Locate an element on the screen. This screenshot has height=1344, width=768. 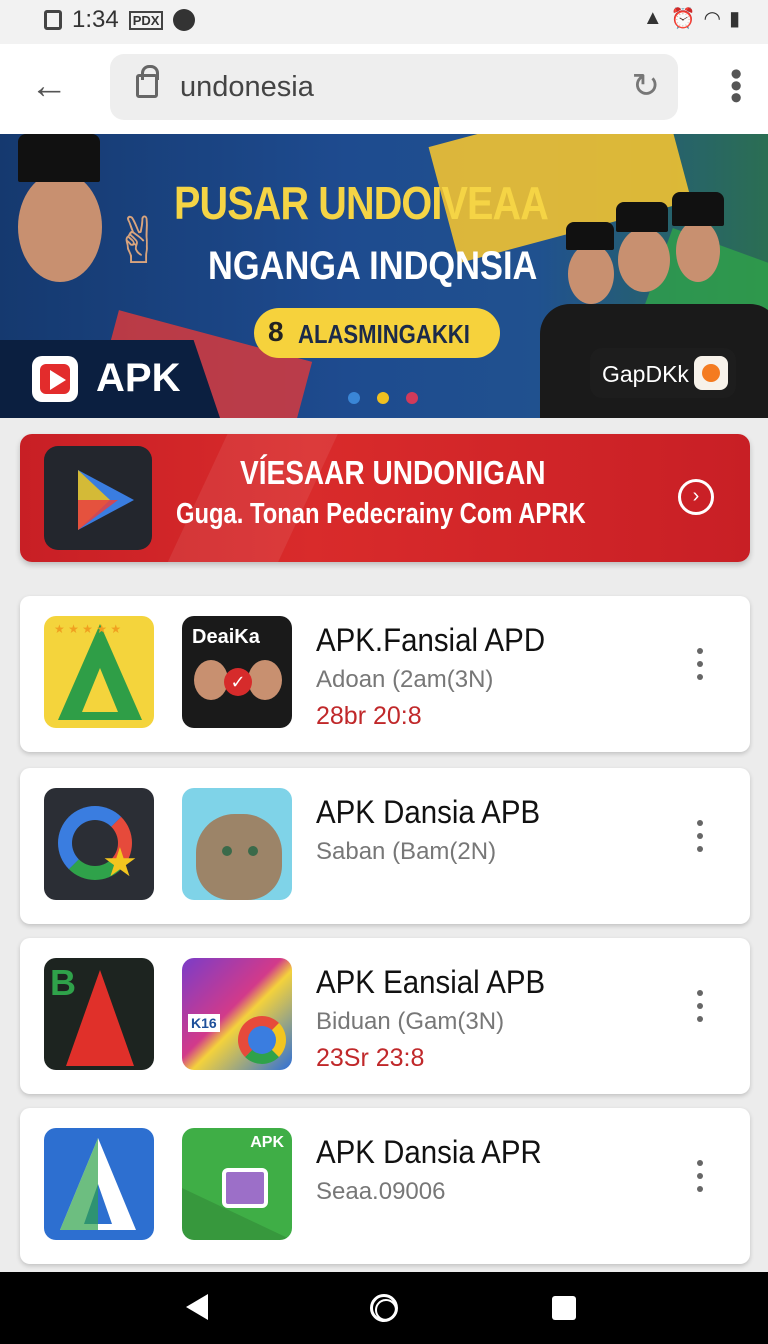
app-title: APK.Fansial APD is located at coordinates (431, 640).